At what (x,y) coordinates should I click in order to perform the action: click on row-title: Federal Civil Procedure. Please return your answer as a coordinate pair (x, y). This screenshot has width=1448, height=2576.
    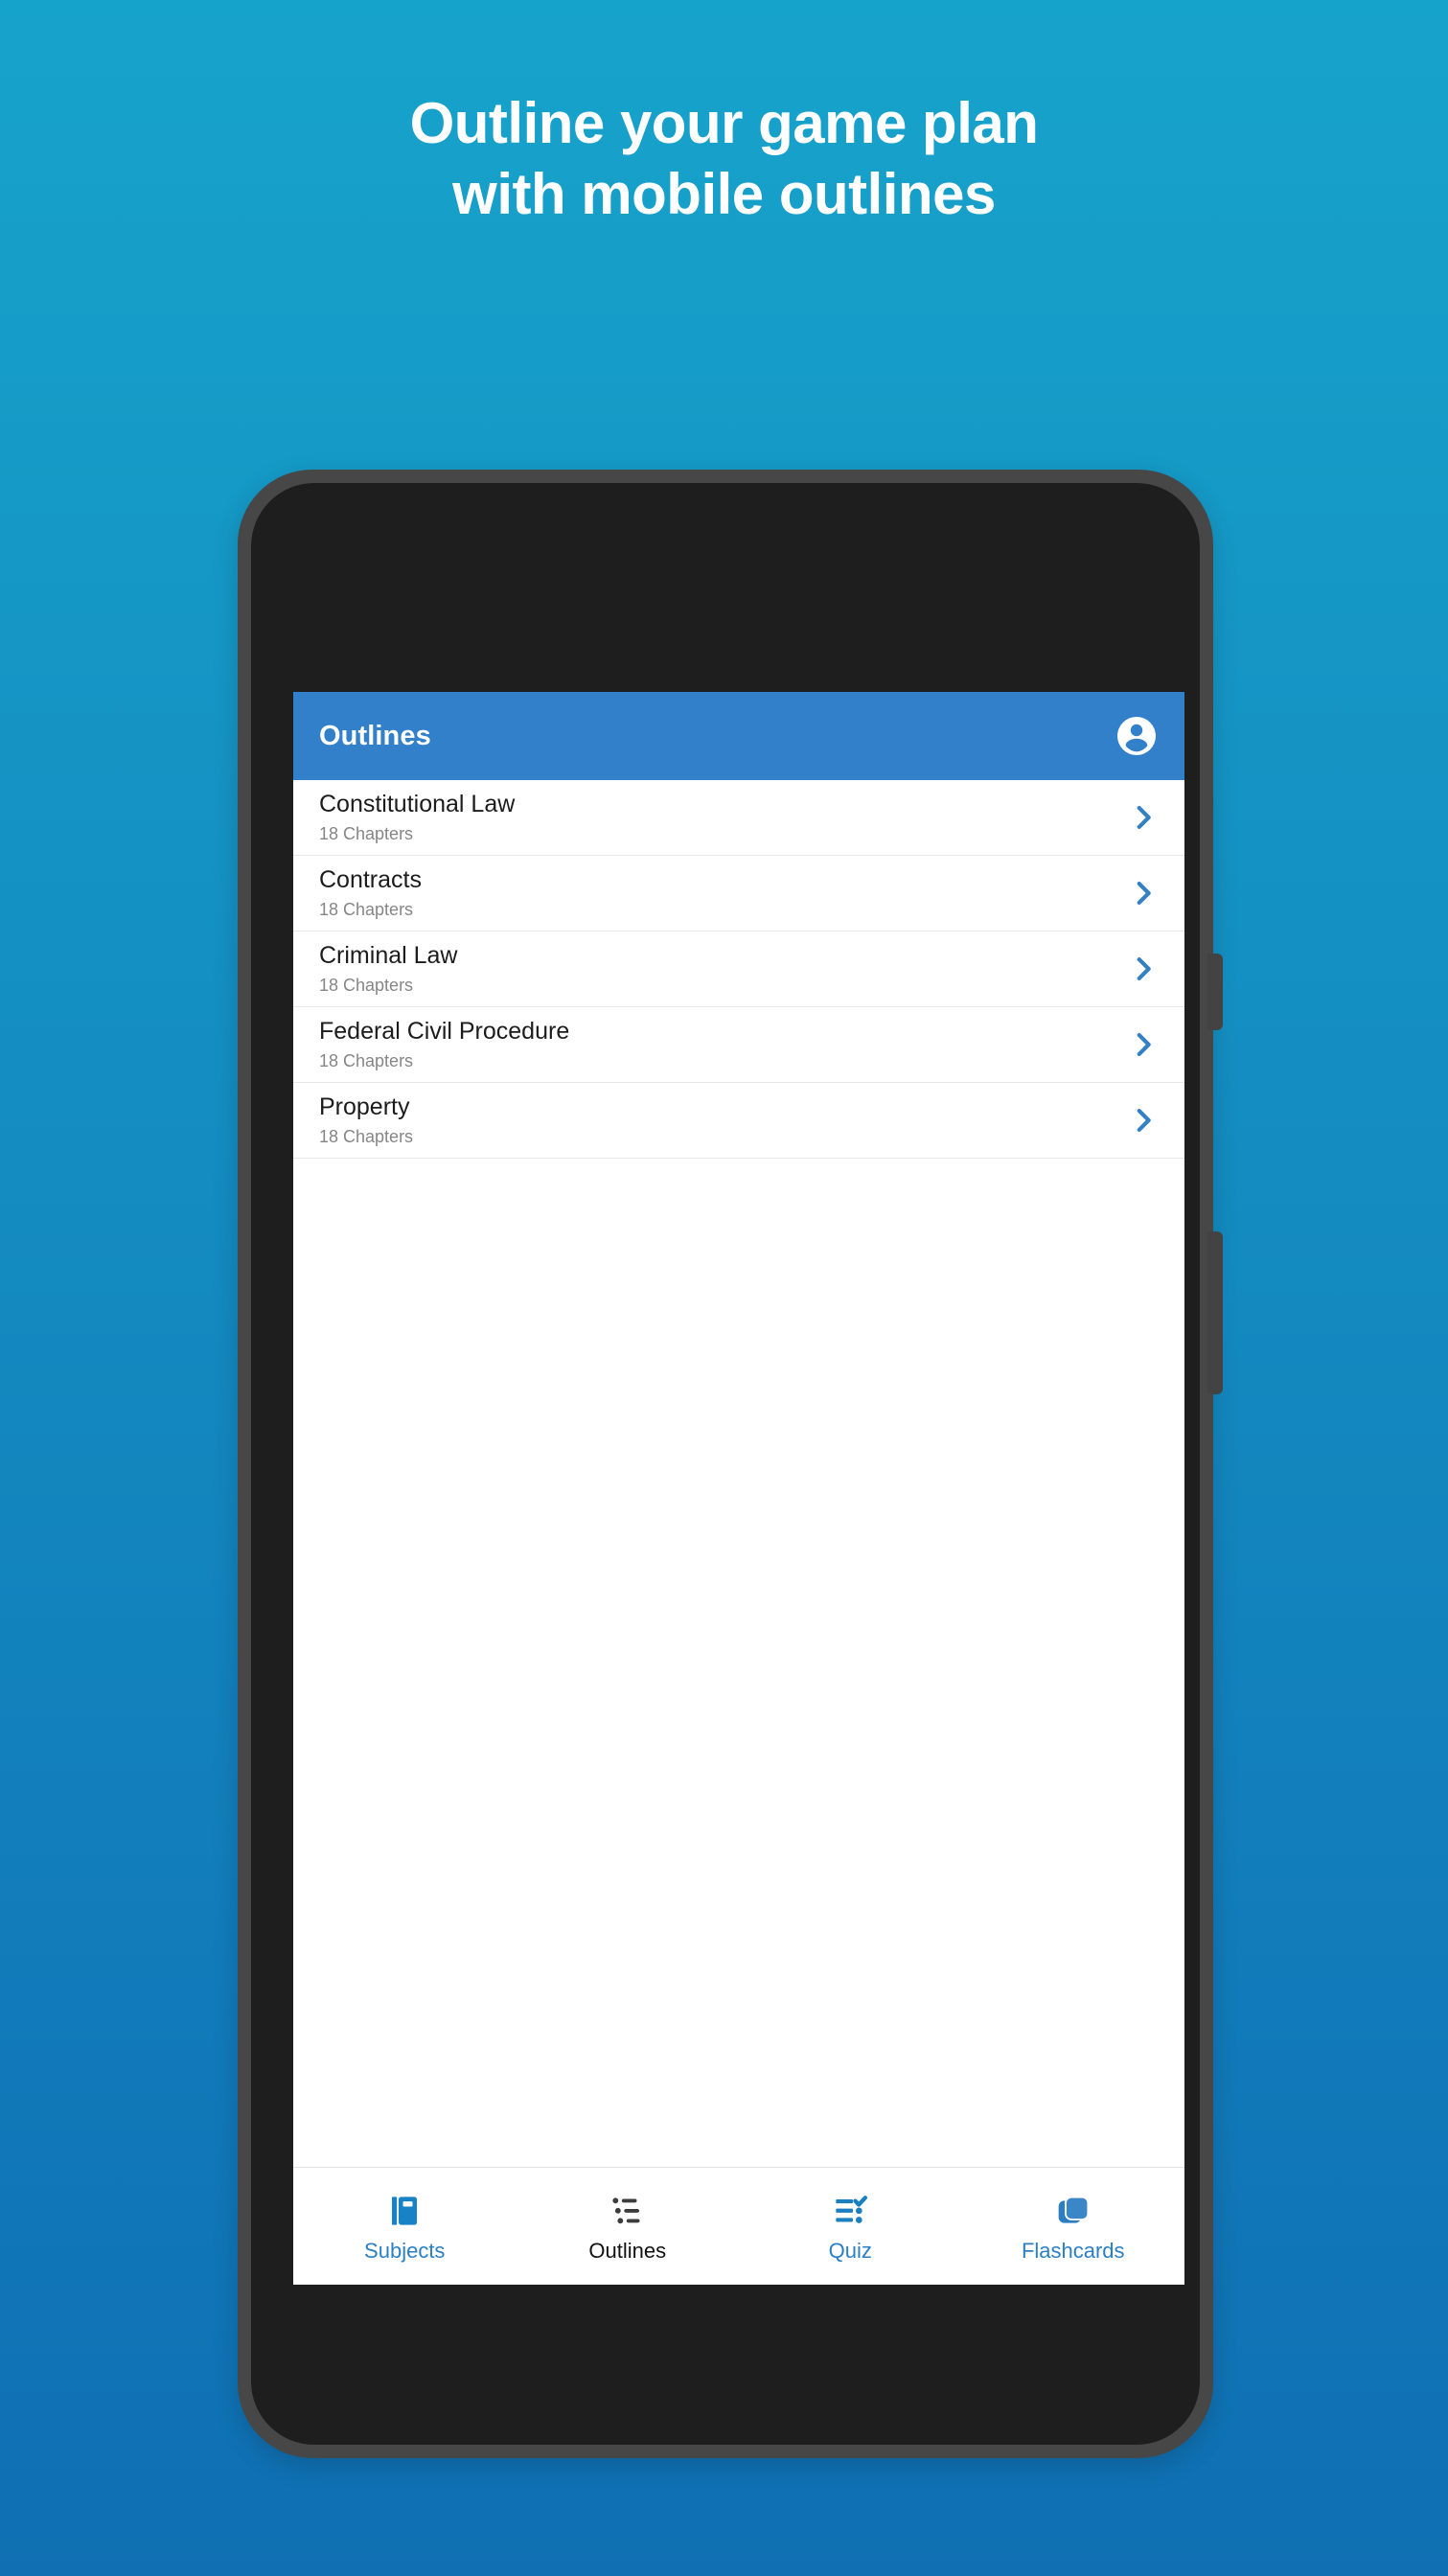
    Looking at the image, I should click on (444, 1032).